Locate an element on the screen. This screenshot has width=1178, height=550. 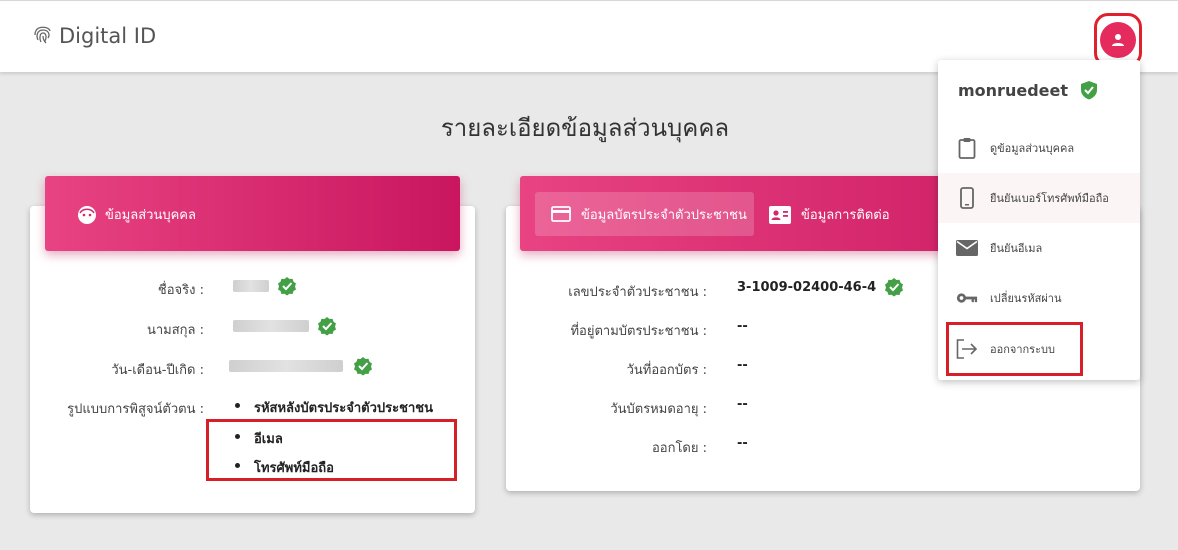
tab-id-card-label: ข้อมูลบัตรประจำตัวประชาชน is located at coordinates (664, 215).